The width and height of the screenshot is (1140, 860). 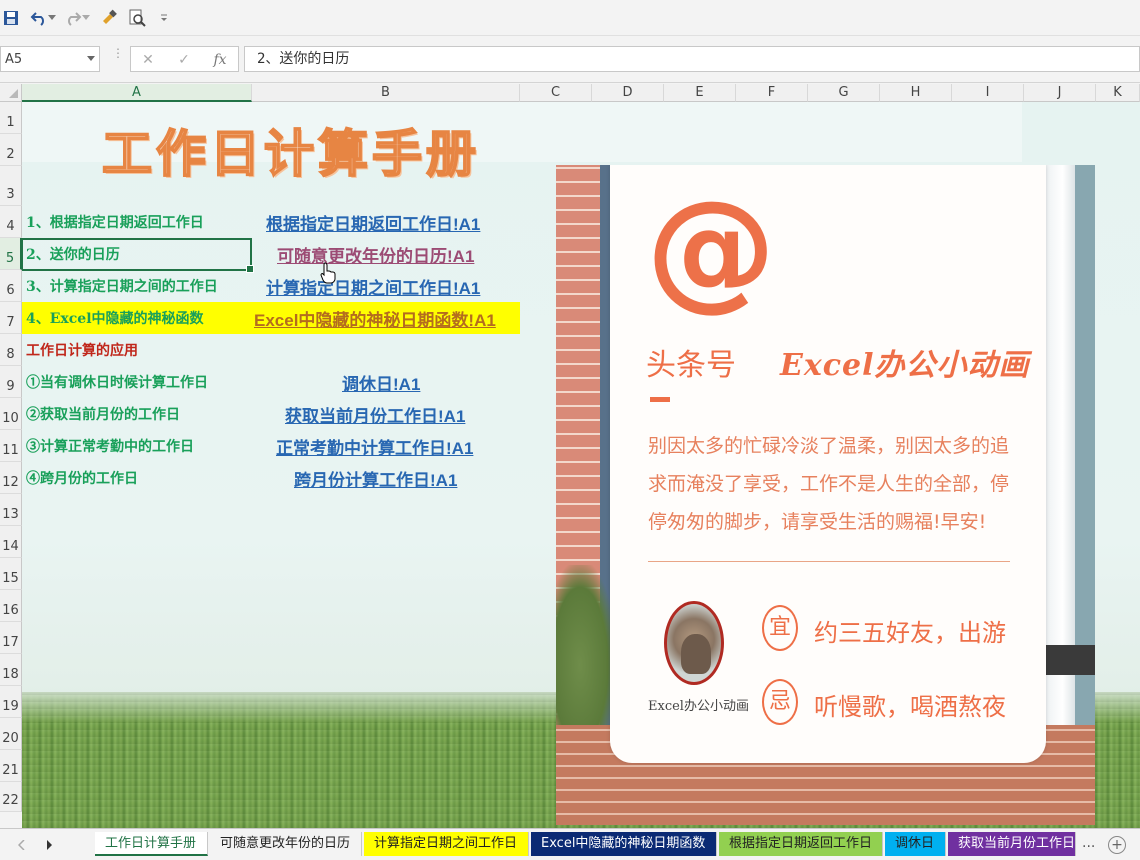 What do you see at coordinates (11, 542) in the screenshot?
I see `row-header-14: 14` at bounding box center [11, 542].